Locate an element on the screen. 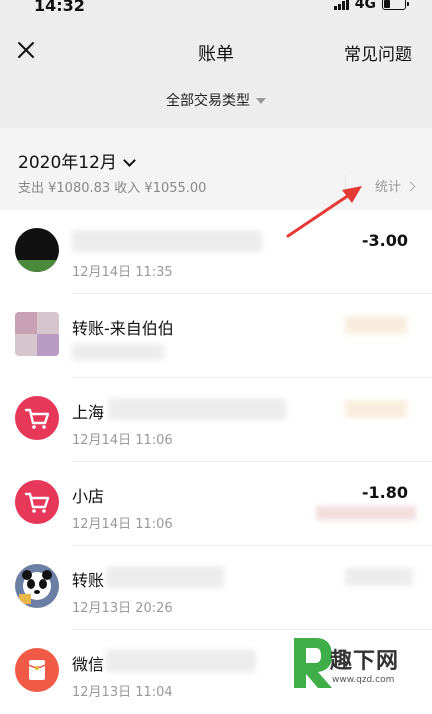 This screenshot has width=432, height=714. caret-down-icon is located at coordinates (261, 101).